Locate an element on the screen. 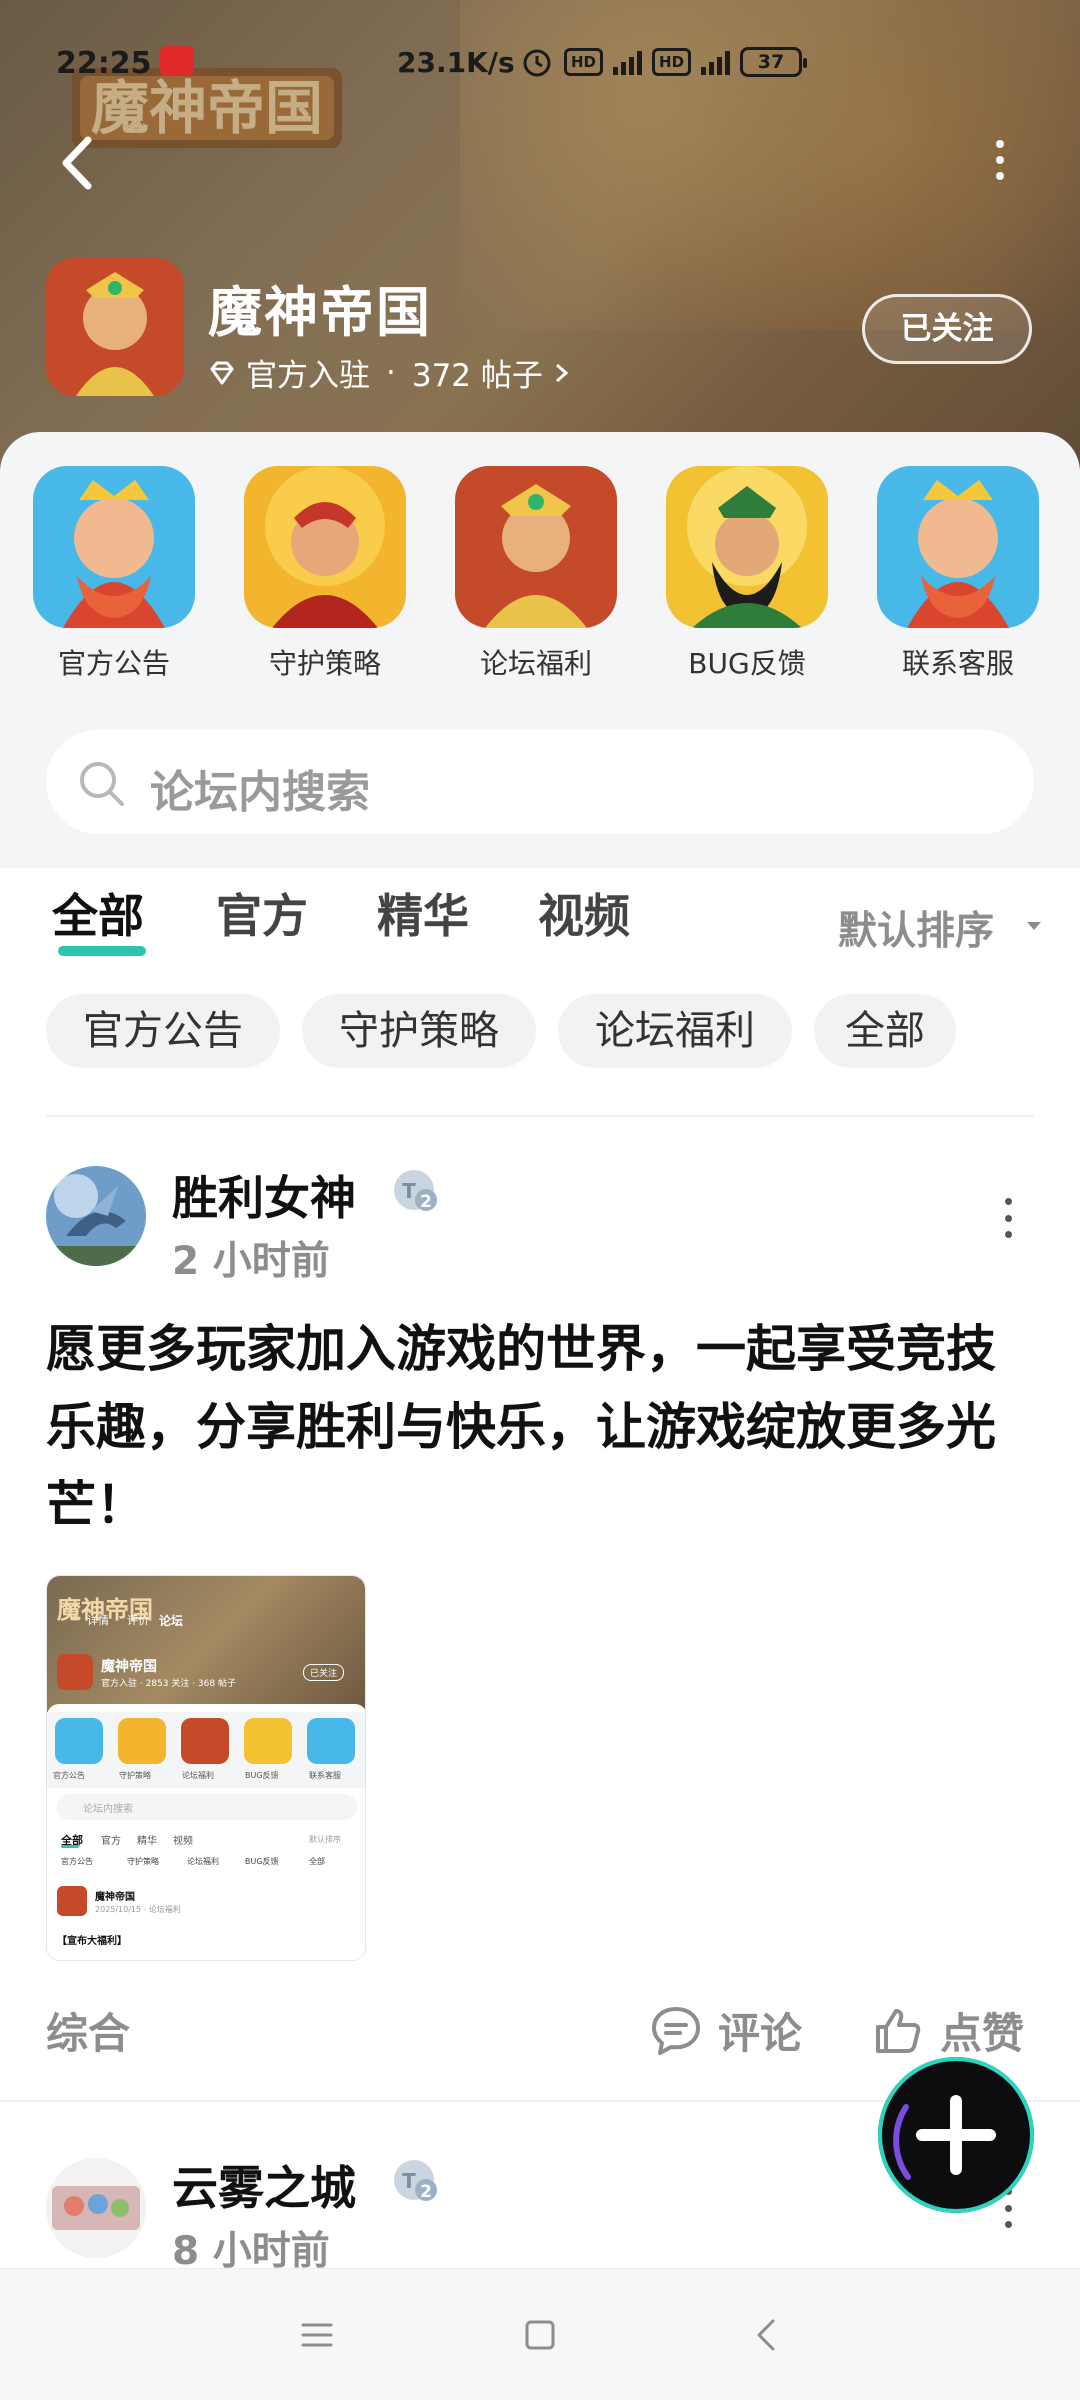  status-bar: 22:25 23.1K/s HD HD 37 is located at coordinates (540, 60).